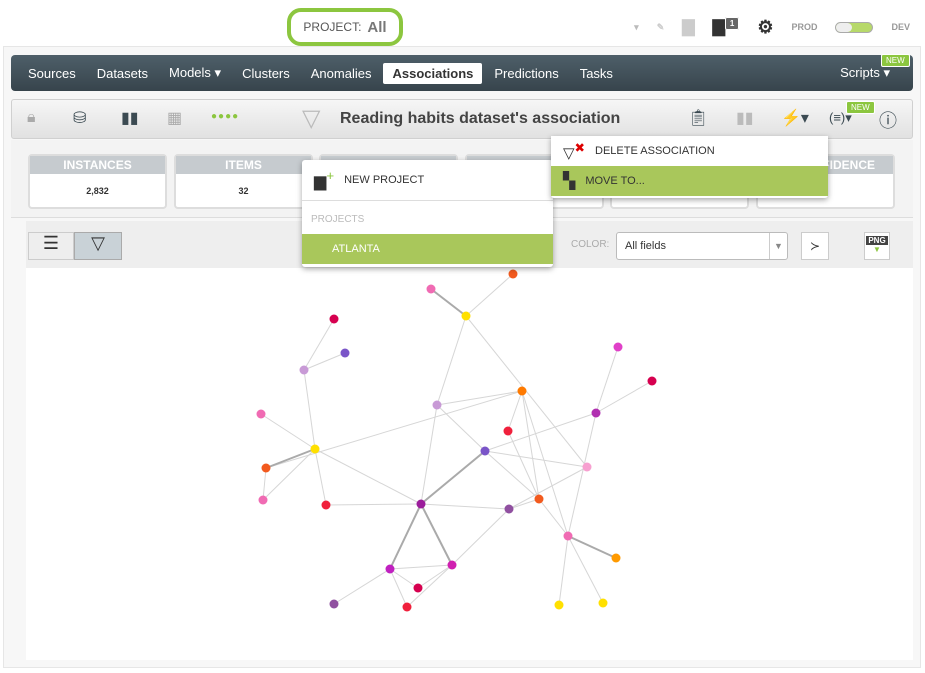 Image resolution: width=925 pixels, height=673 pixels. Describe the element at coordinates (645, 246) in the screenshot. I see `color-value: All fields` at that location.